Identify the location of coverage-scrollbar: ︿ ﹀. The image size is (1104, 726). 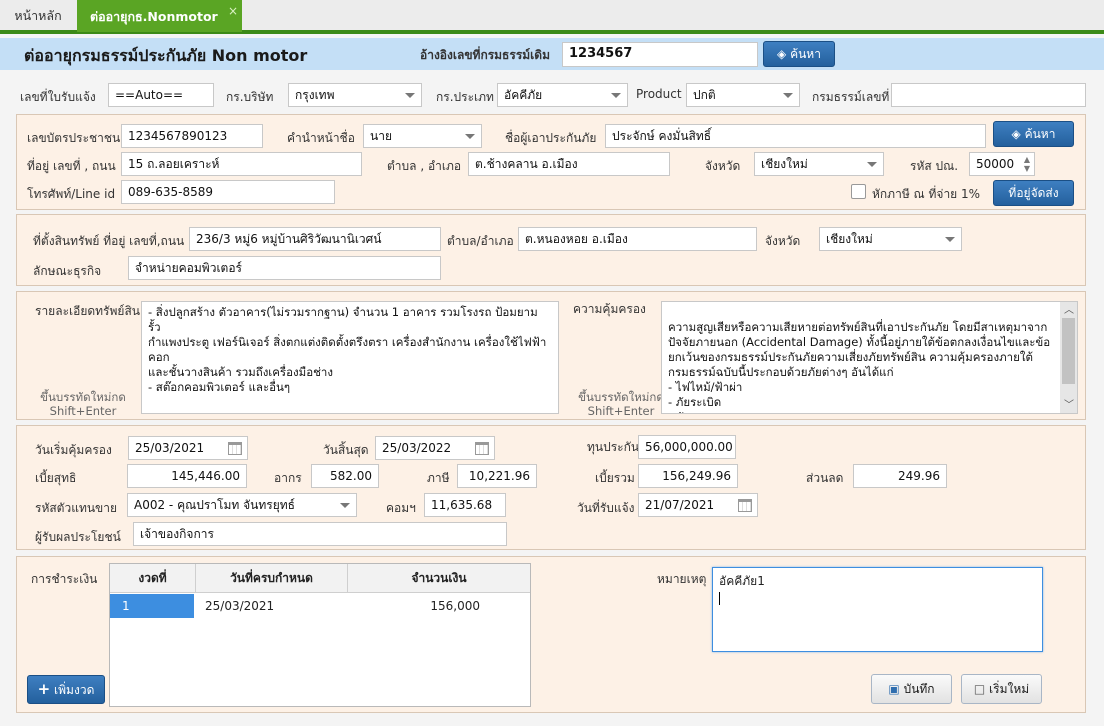
(1068, 357).